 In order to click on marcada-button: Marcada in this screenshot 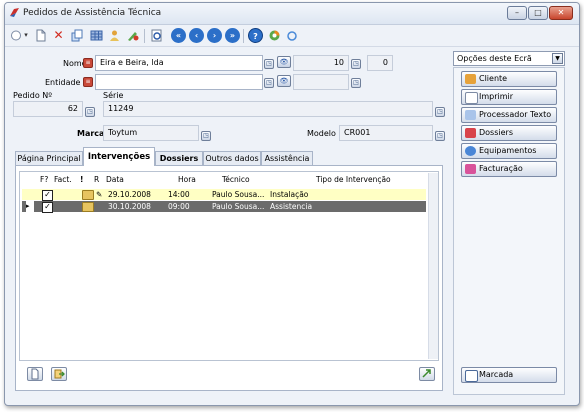, I will do `click(509, 375)`.